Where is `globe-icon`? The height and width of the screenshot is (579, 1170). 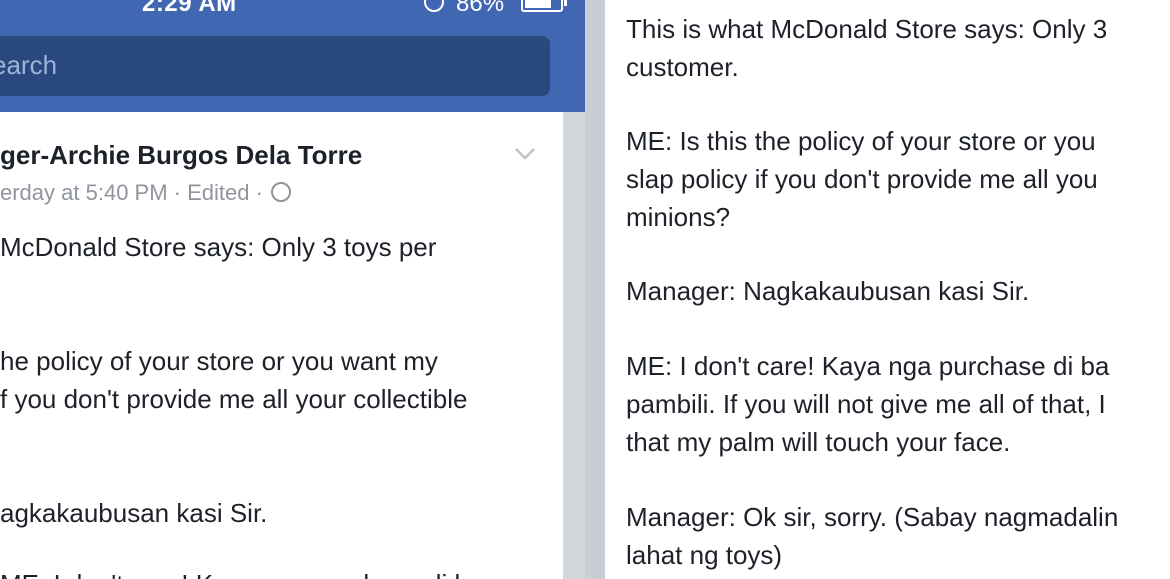 globe-icon is located at coordinates (281, 192).